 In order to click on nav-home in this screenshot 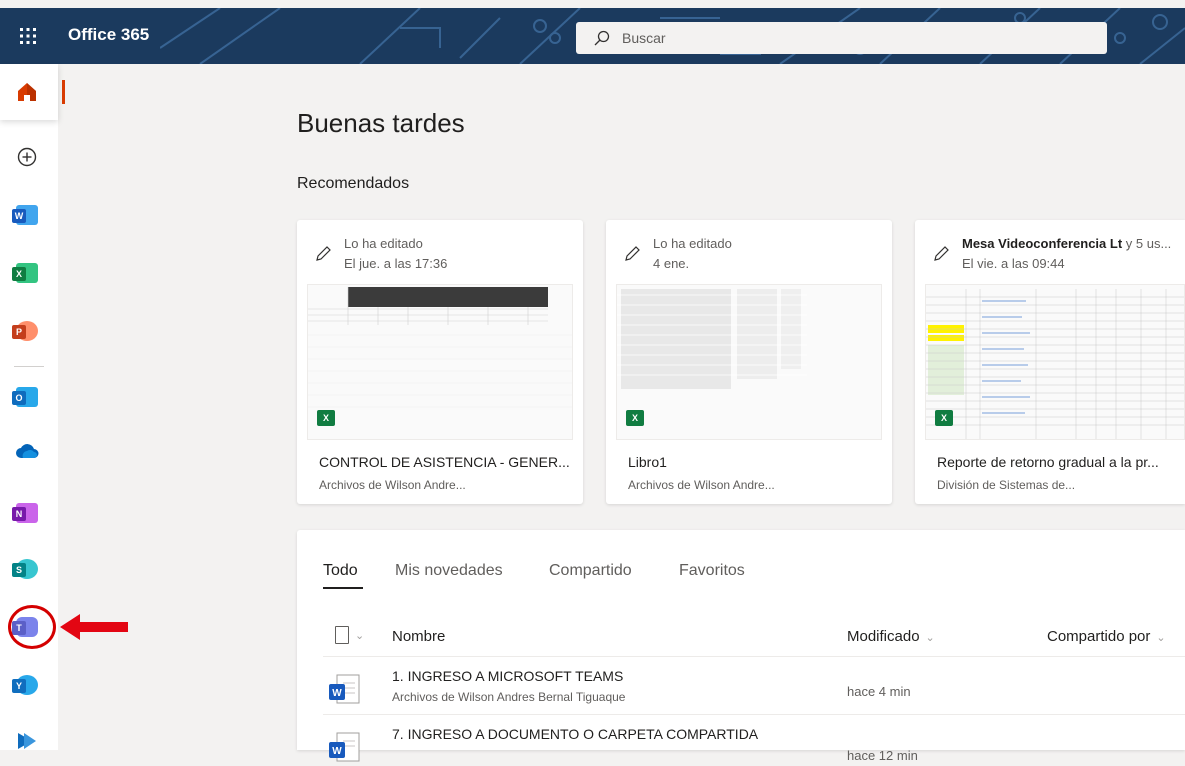, I will do `click(27, 92)`.